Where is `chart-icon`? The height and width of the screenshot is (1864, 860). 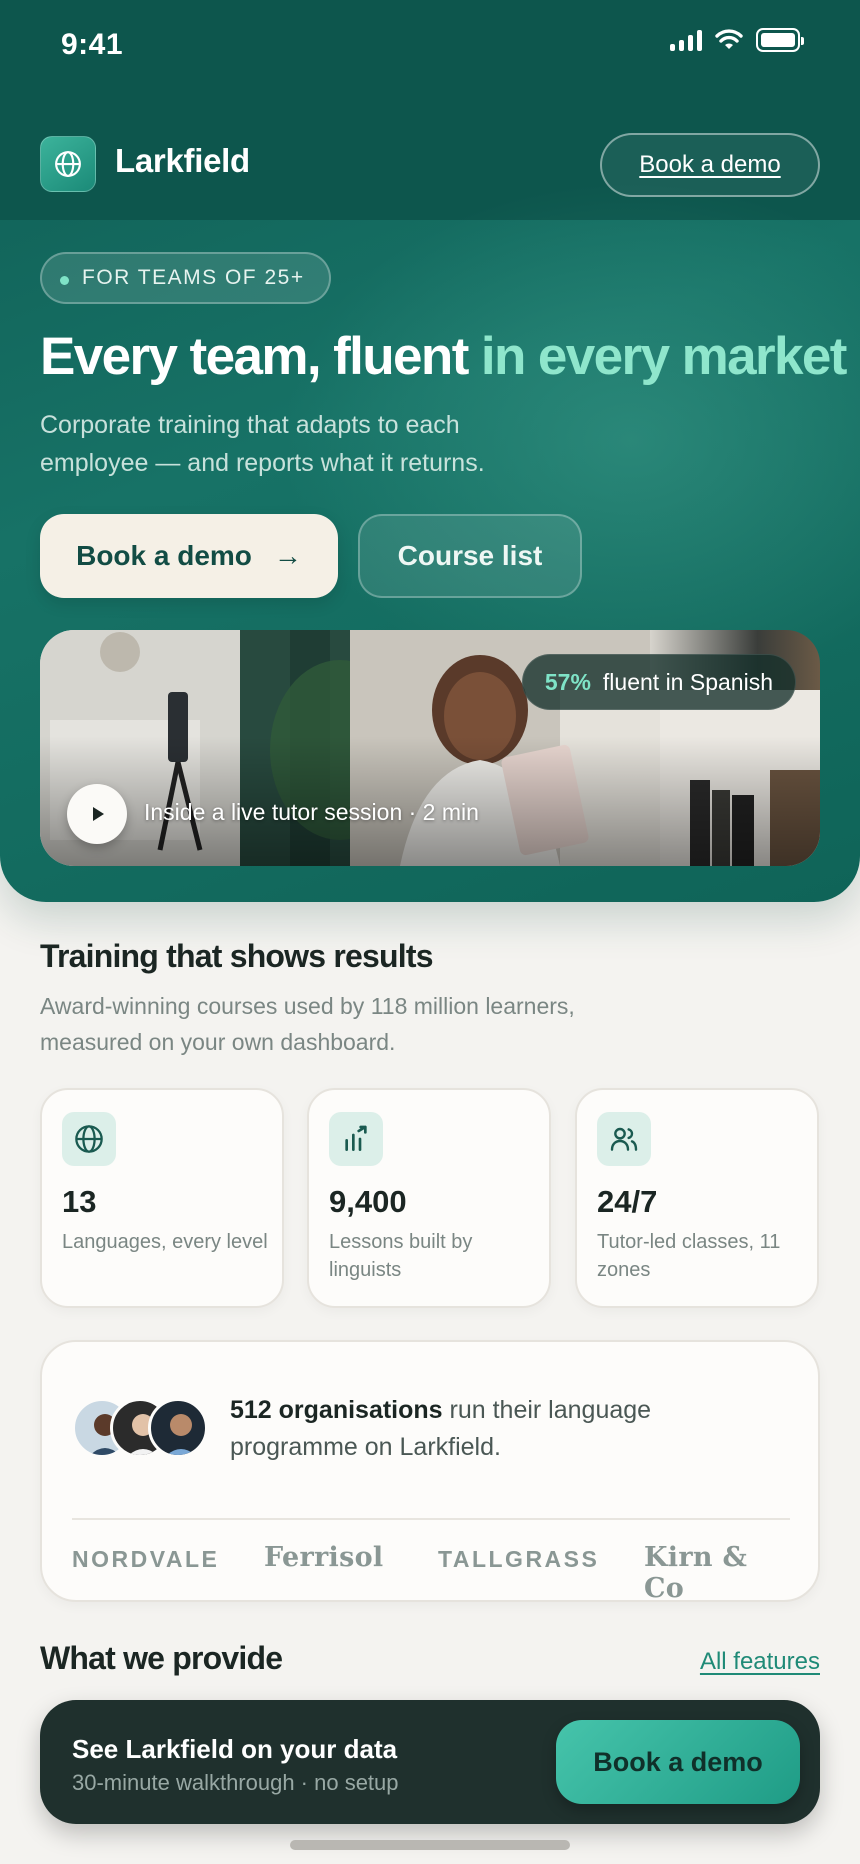 chart-icon is located at coordinates (356, 1139).